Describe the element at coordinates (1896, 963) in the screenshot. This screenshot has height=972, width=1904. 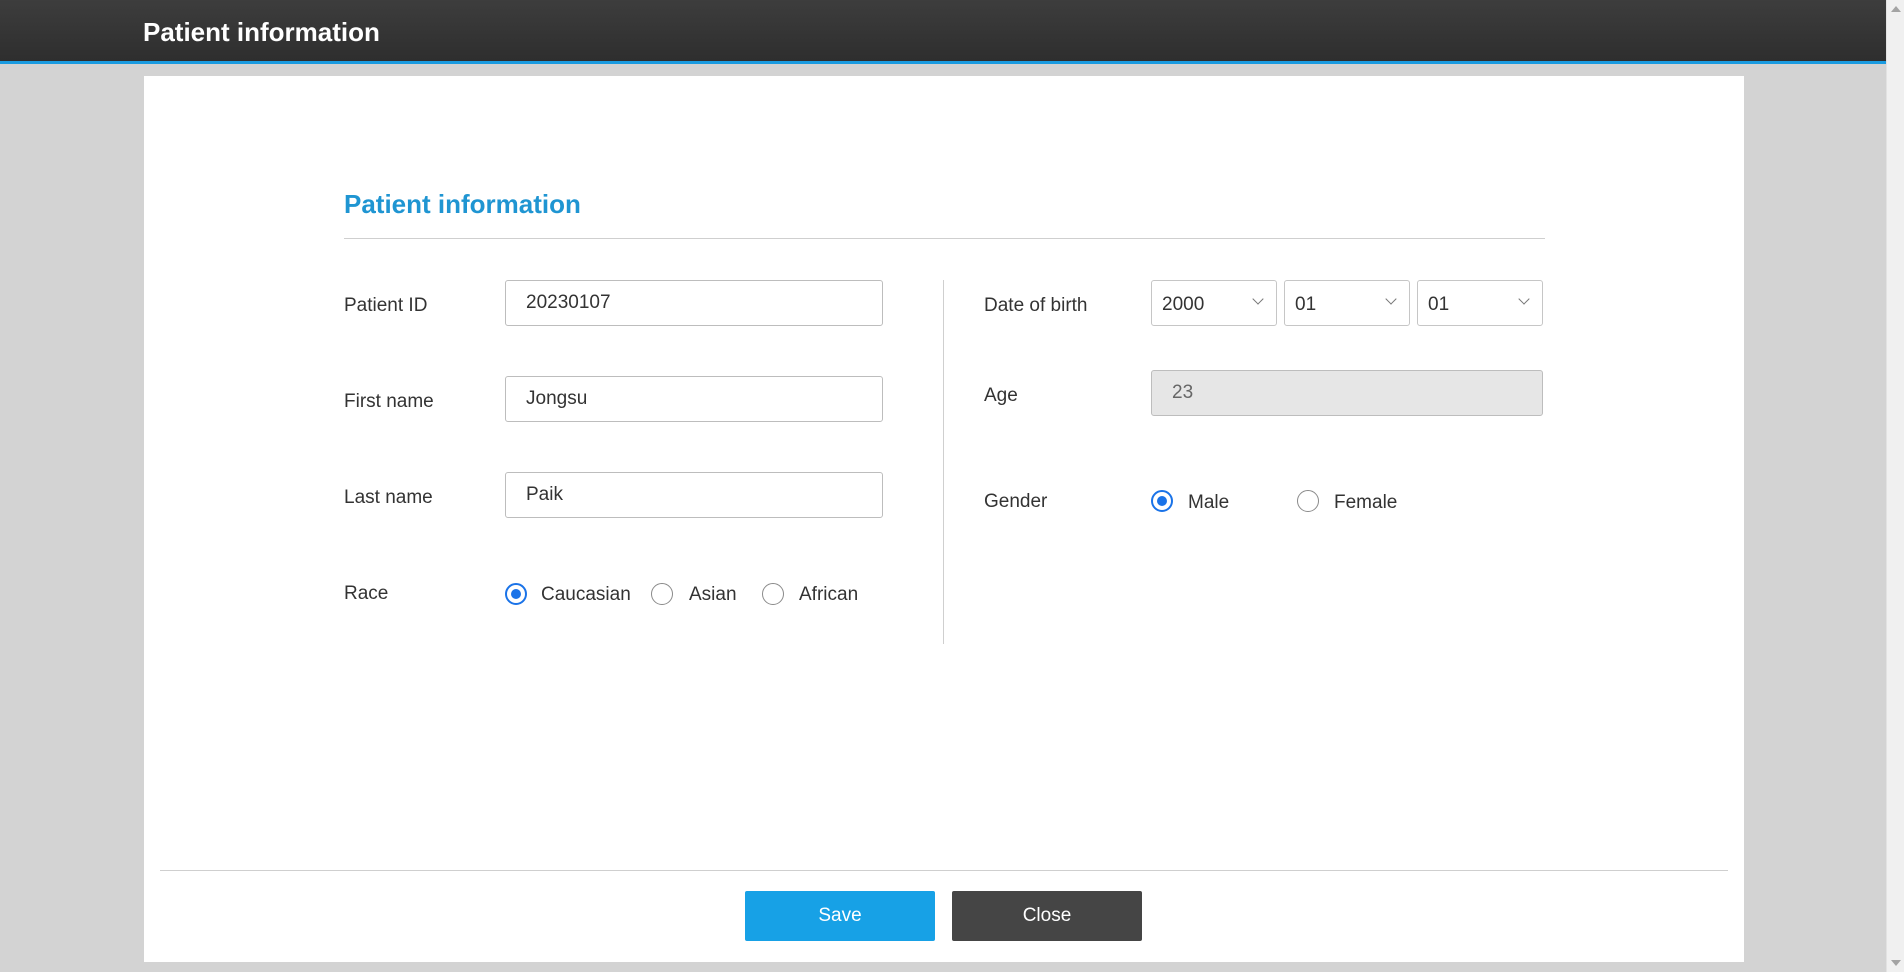
I see `scroll-down-icon` at that location.